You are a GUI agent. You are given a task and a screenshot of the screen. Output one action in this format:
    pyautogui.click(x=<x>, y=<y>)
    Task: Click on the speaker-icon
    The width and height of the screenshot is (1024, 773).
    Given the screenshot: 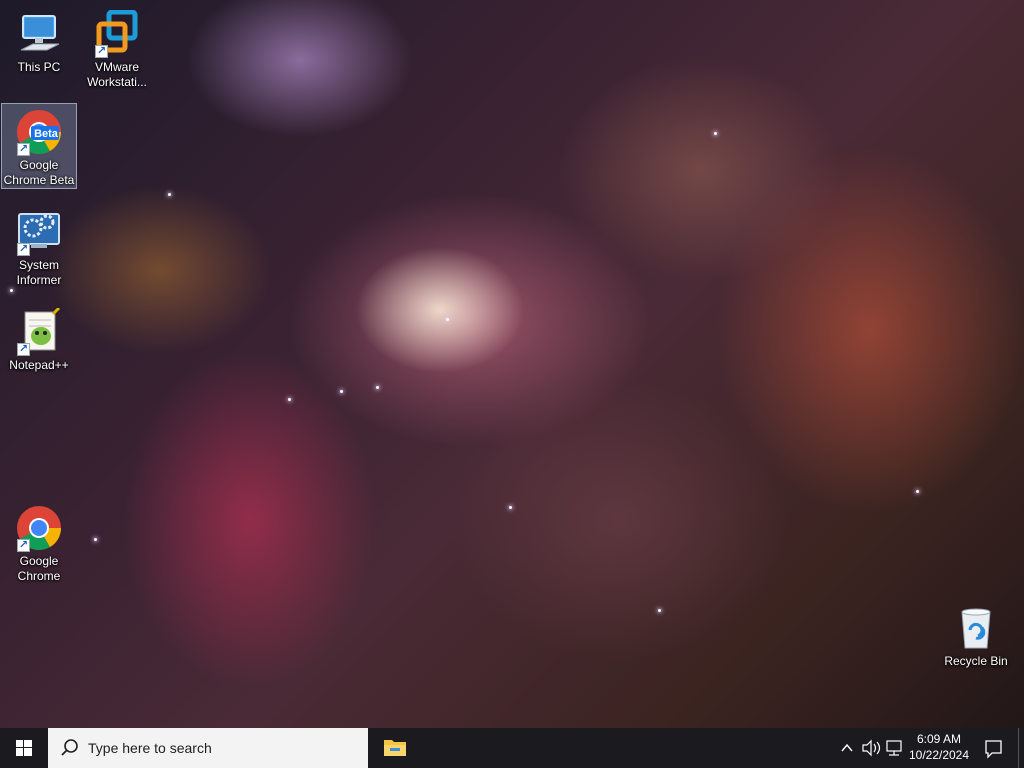 What is the action you would take?
    pyautogui.click(x=871, y=748)
    